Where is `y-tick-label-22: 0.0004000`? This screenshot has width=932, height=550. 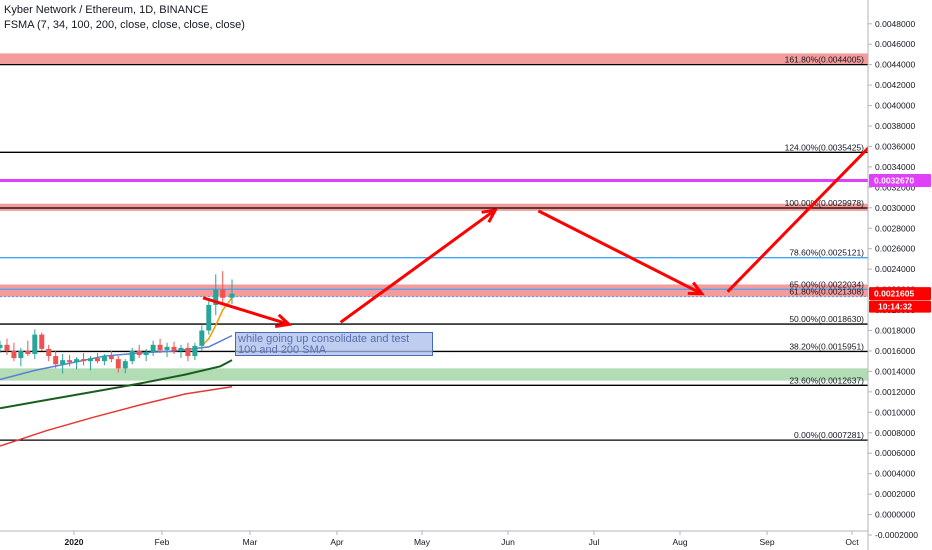
y-tick-label-22: 0.0004000 is located at coordinates (895, 474).